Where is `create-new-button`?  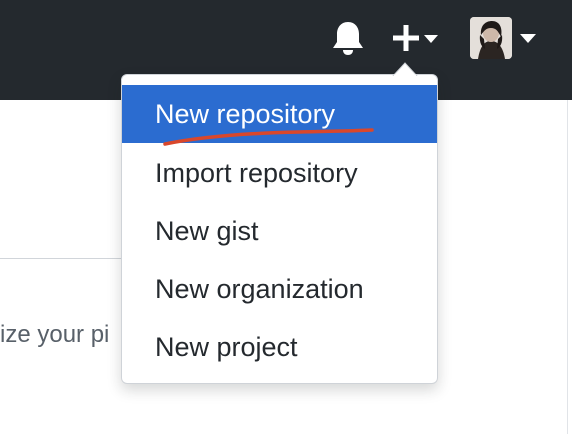
create-new-button is located at coordinates (416, 39).